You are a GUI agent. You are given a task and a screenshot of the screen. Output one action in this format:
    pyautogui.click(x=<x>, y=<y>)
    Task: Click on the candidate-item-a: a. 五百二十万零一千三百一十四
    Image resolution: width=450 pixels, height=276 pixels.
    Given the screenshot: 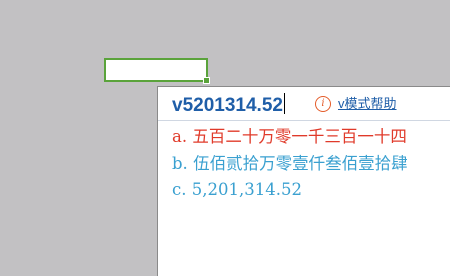 What is the action you would take?
    pyautogui.click(x=289, y=137)
    